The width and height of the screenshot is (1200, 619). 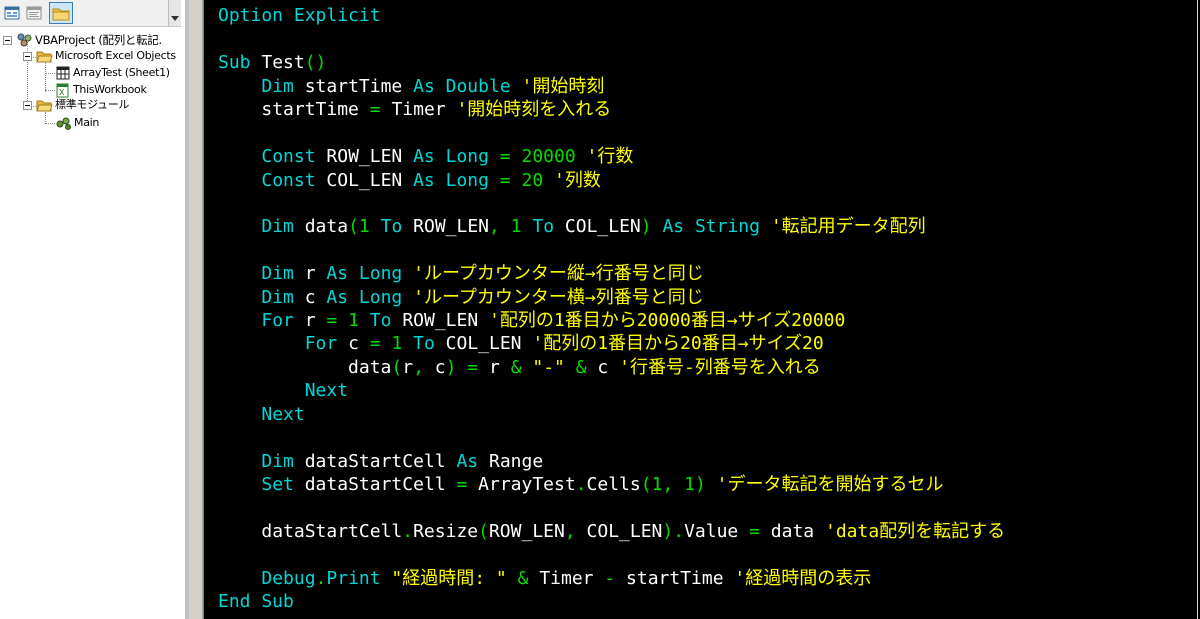 What do you see at coordinates (446, 531) in the screenshot?
I see `code-token: Resize` at bounding box center [446, 531].